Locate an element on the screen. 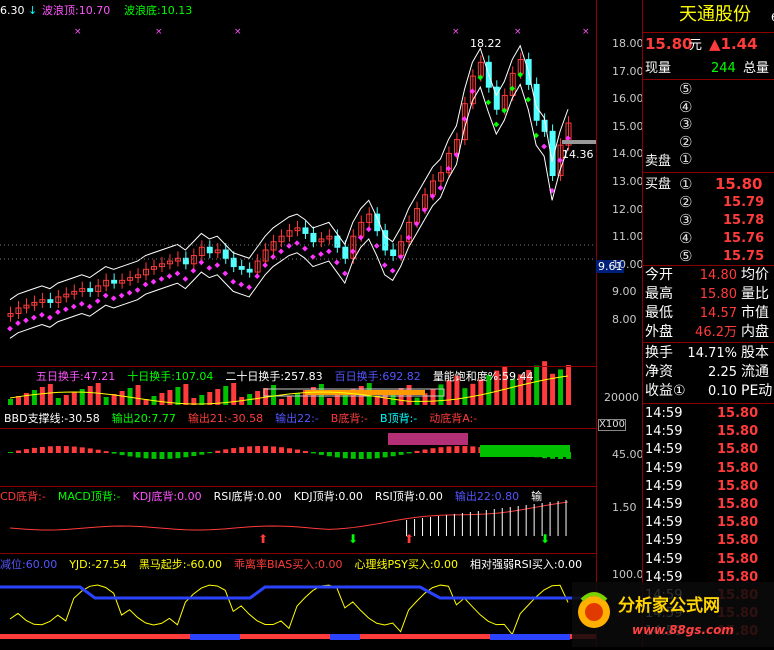 The image size is (774, 650). stat-label-2: 市值 is located at coordinates (755, 313).